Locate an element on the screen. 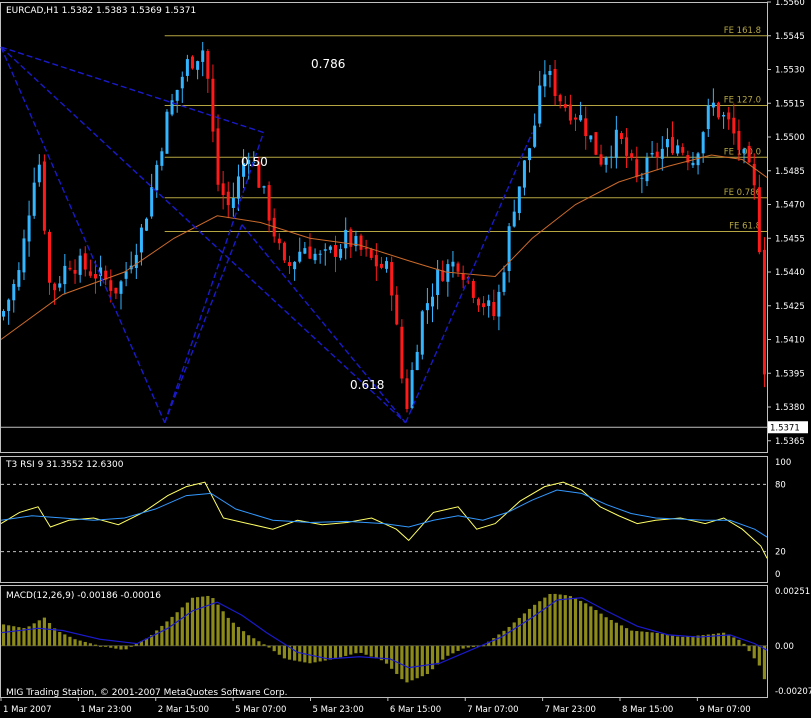  price-tick-label-1: 1.5545 is located at coordinates (790, 37).